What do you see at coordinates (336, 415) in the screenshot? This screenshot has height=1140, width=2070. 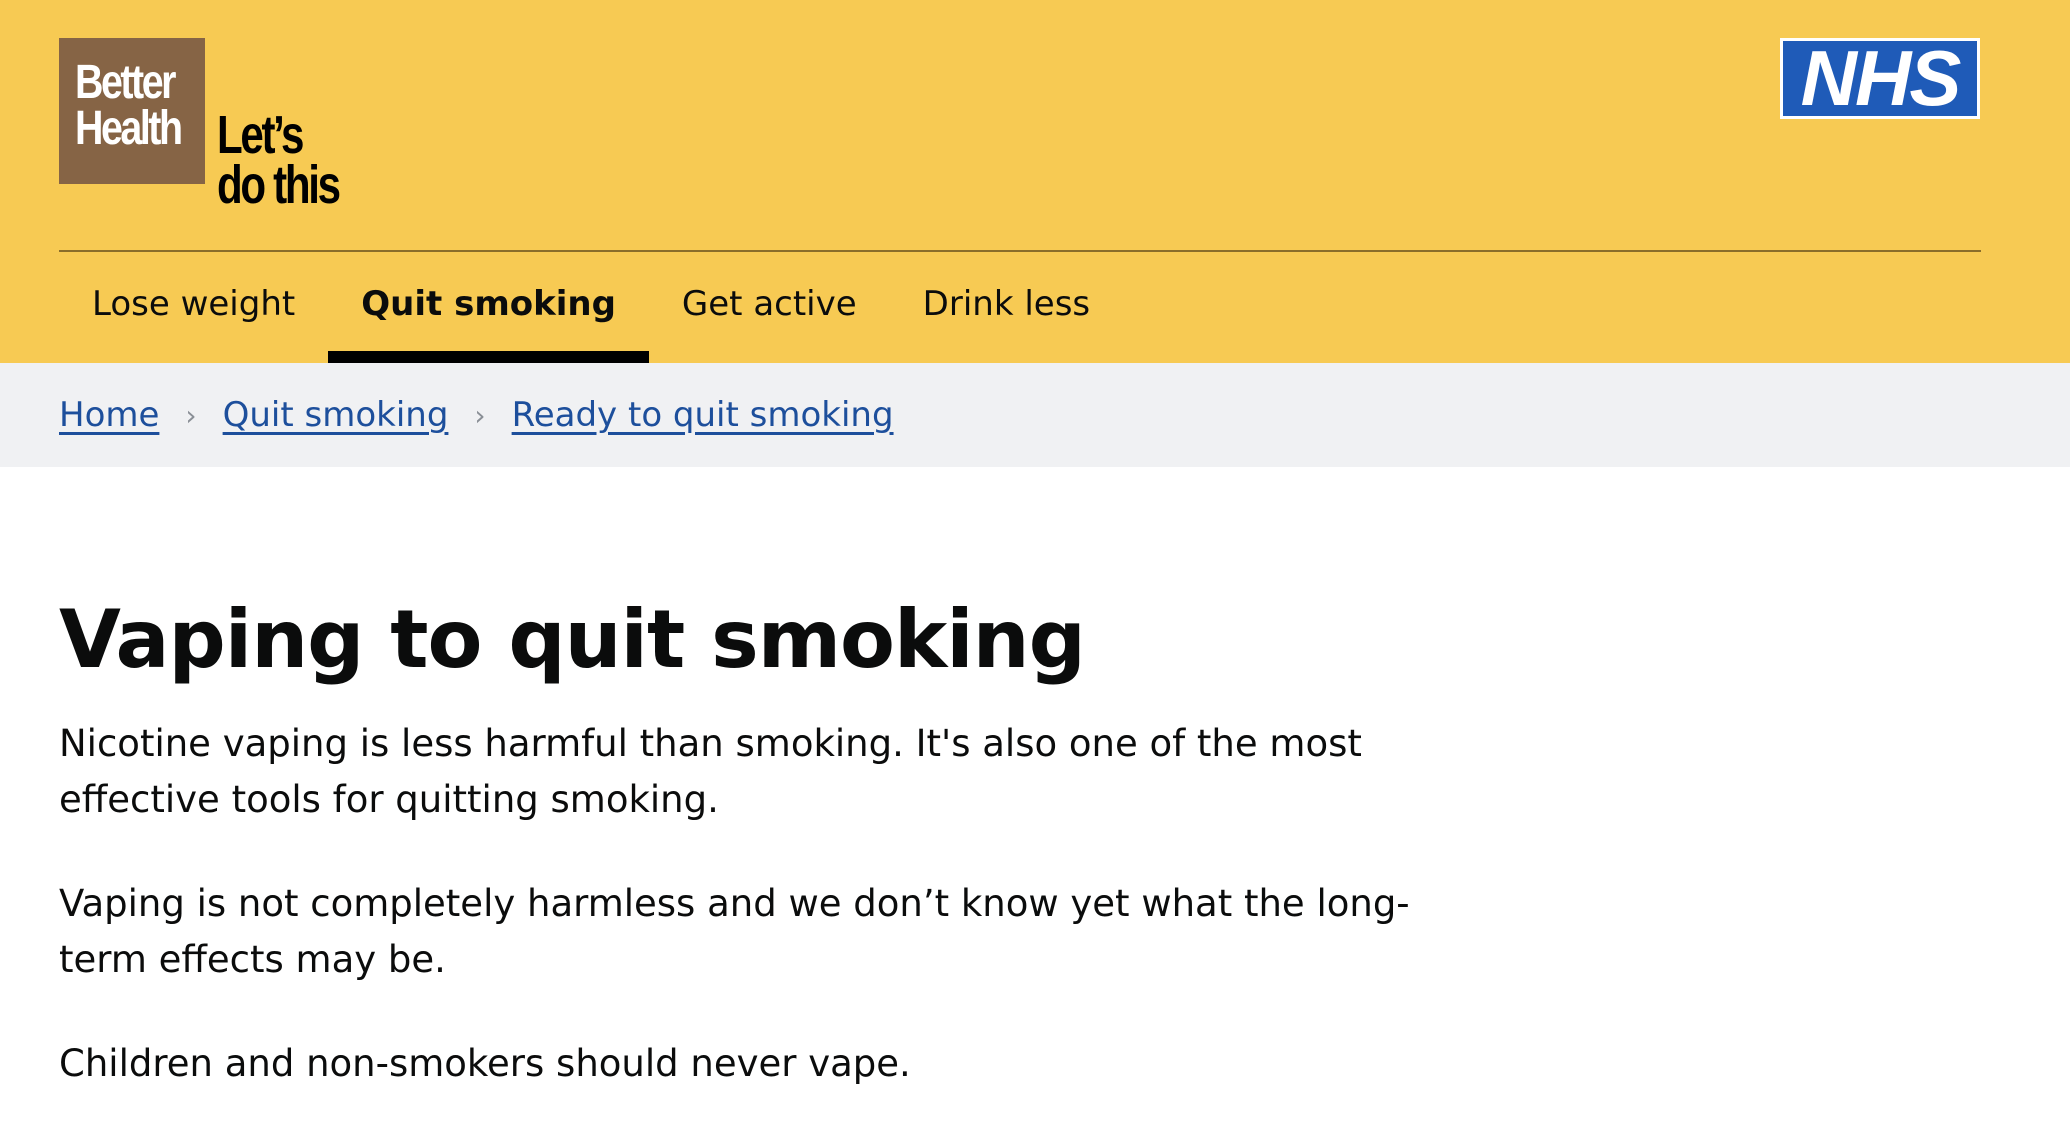 I see `breadcrumb-quit-smoking: Quit smoking` at bounding box center [336, 415].